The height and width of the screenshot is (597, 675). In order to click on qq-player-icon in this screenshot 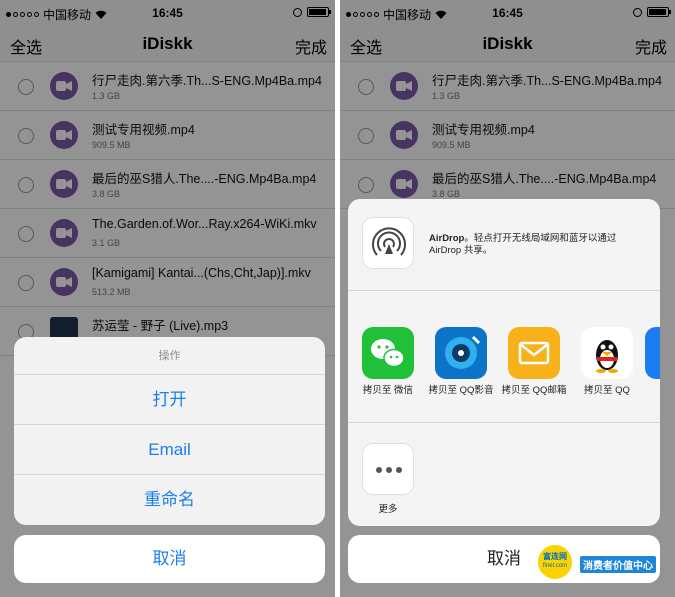, I will do `click(461, 353)`.